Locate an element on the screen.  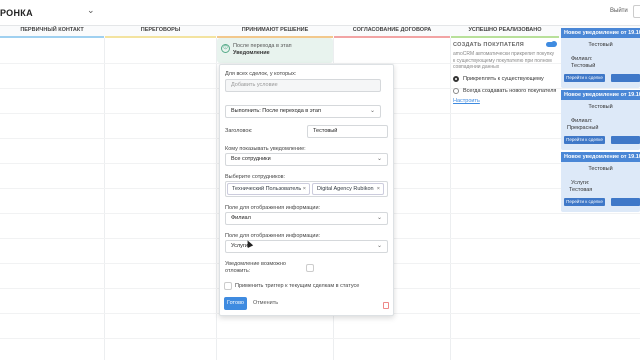
staff-tag: Digital Agency Rubikon × is located at coordinates (348, 189).